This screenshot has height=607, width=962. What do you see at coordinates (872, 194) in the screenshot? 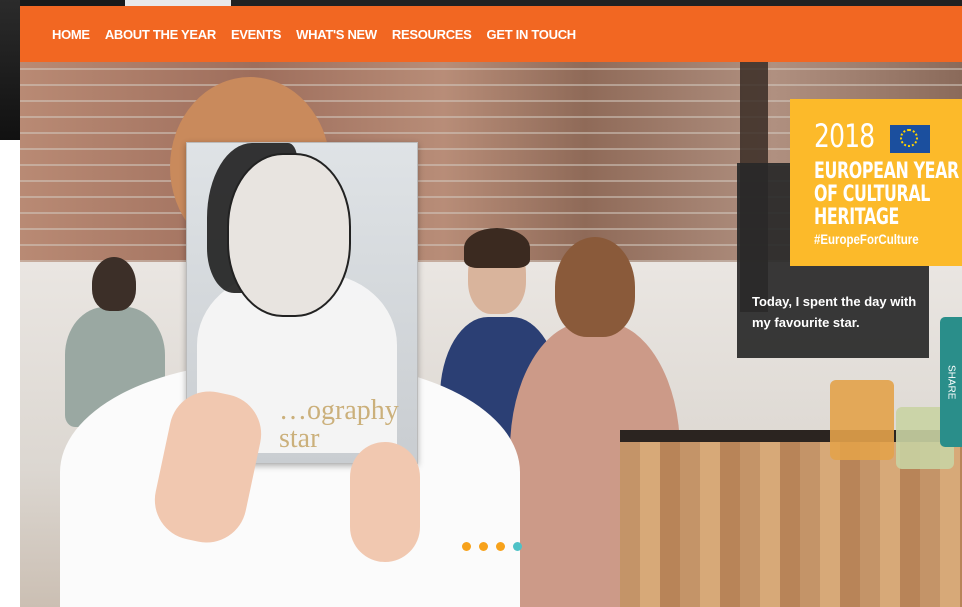
I see `badge-line-2: OF CULTURAL` at bounding box center [872, 194].